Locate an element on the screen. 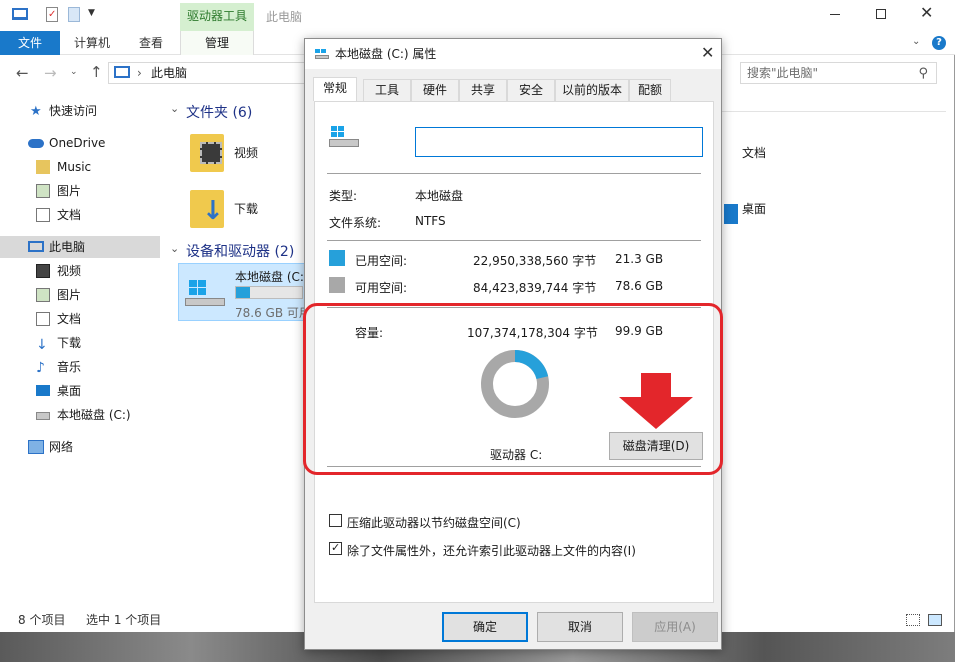  tab-general: 常规 is located at coordinates (335, 89).